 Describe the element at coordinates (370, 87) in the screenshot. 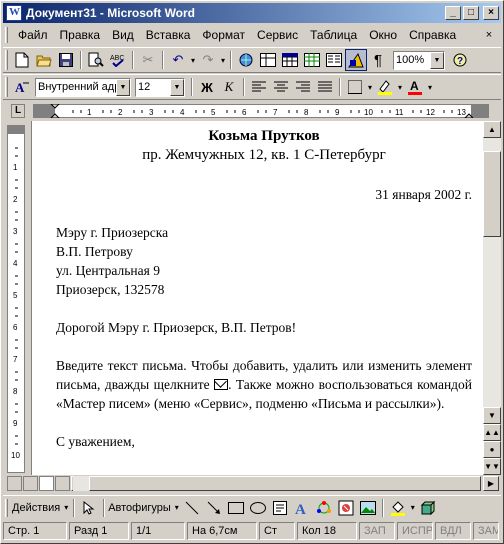

I see `borders-dropdown-icon: ▾` at that location.